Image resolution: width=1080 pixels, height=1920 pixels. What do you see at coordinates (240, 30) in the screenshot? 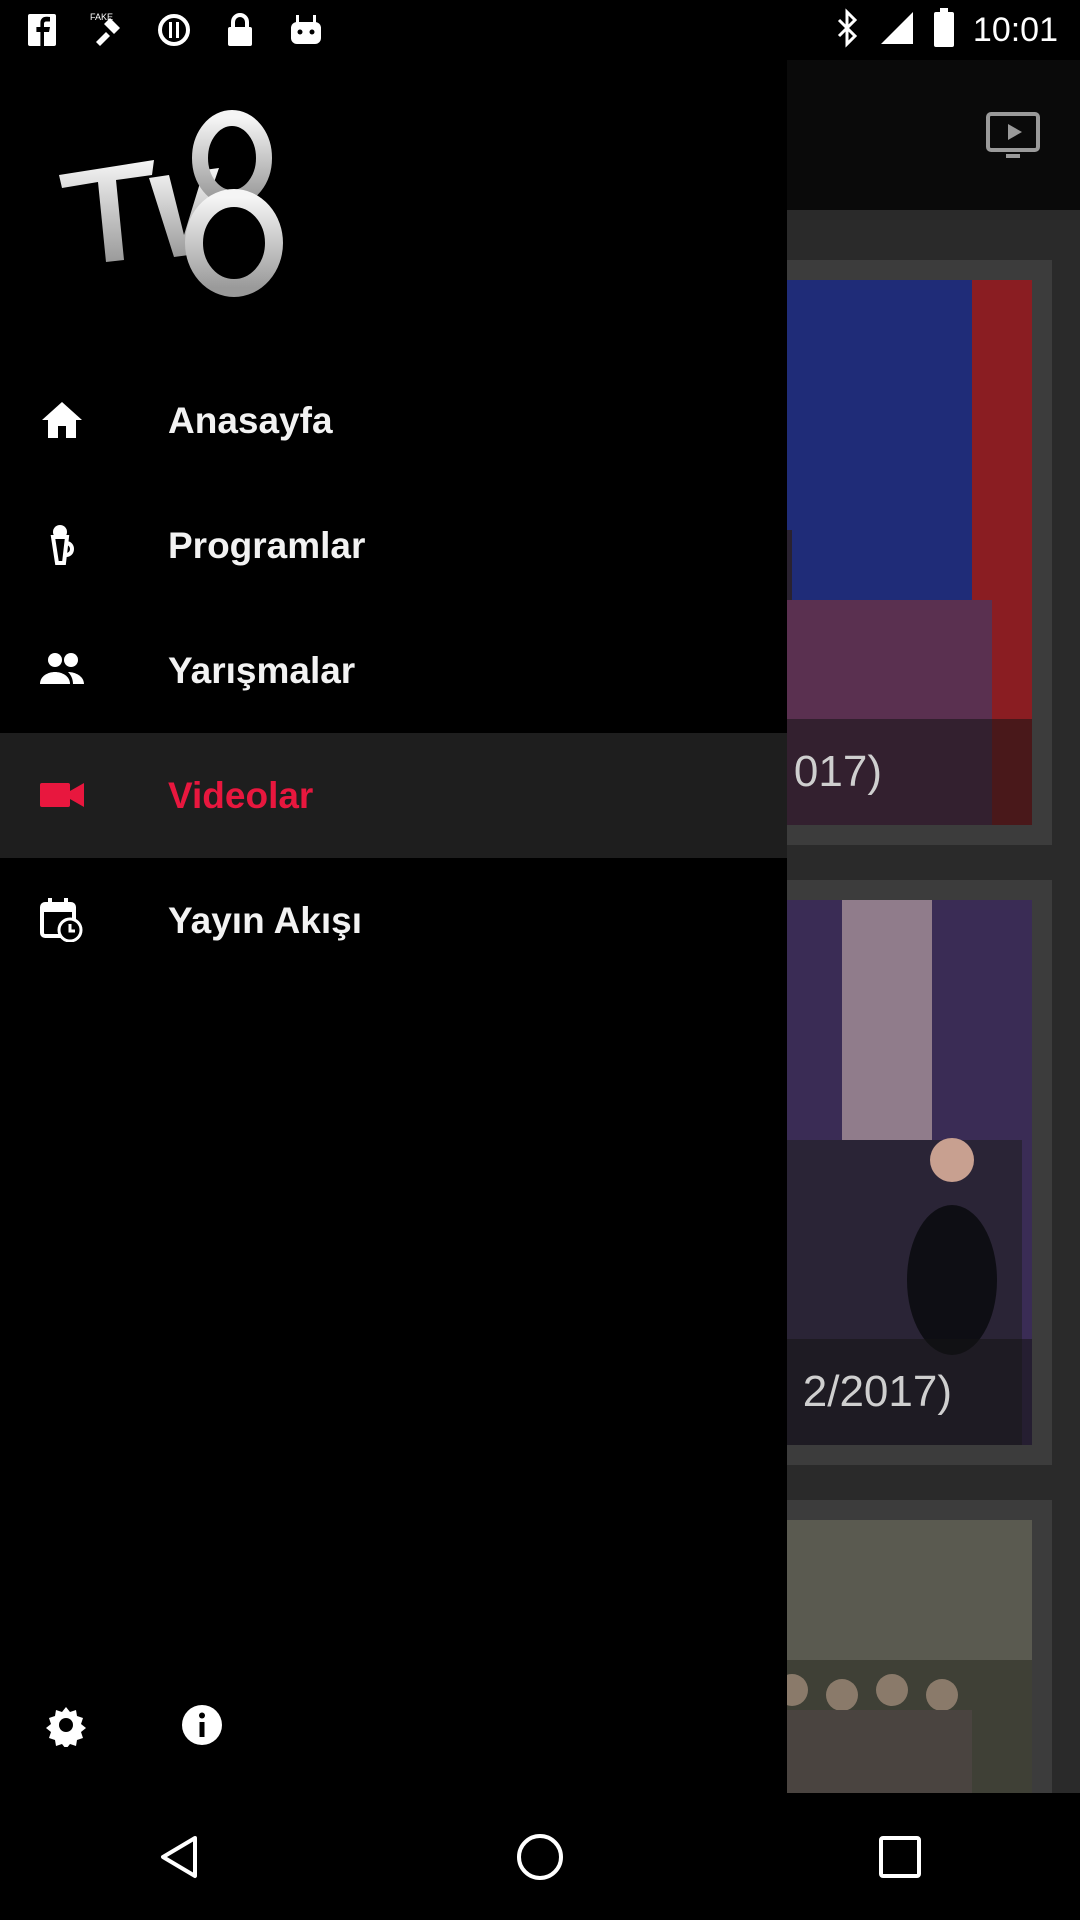
I see `lock-icon` at bounding box center [240, 30].